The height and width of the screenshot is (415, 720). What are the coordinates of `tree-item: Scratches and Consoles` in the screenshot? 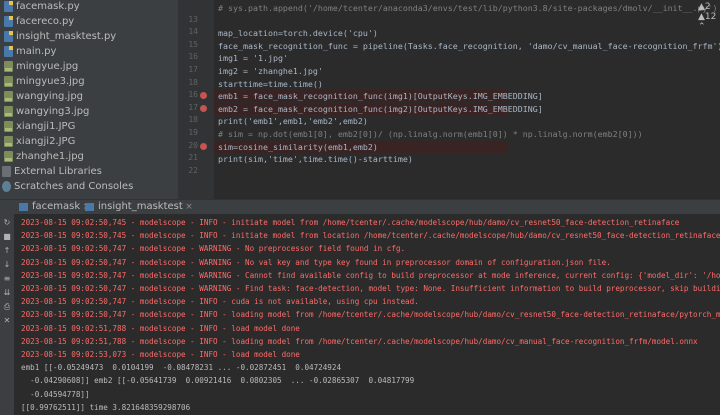 It's located at (89, 186).